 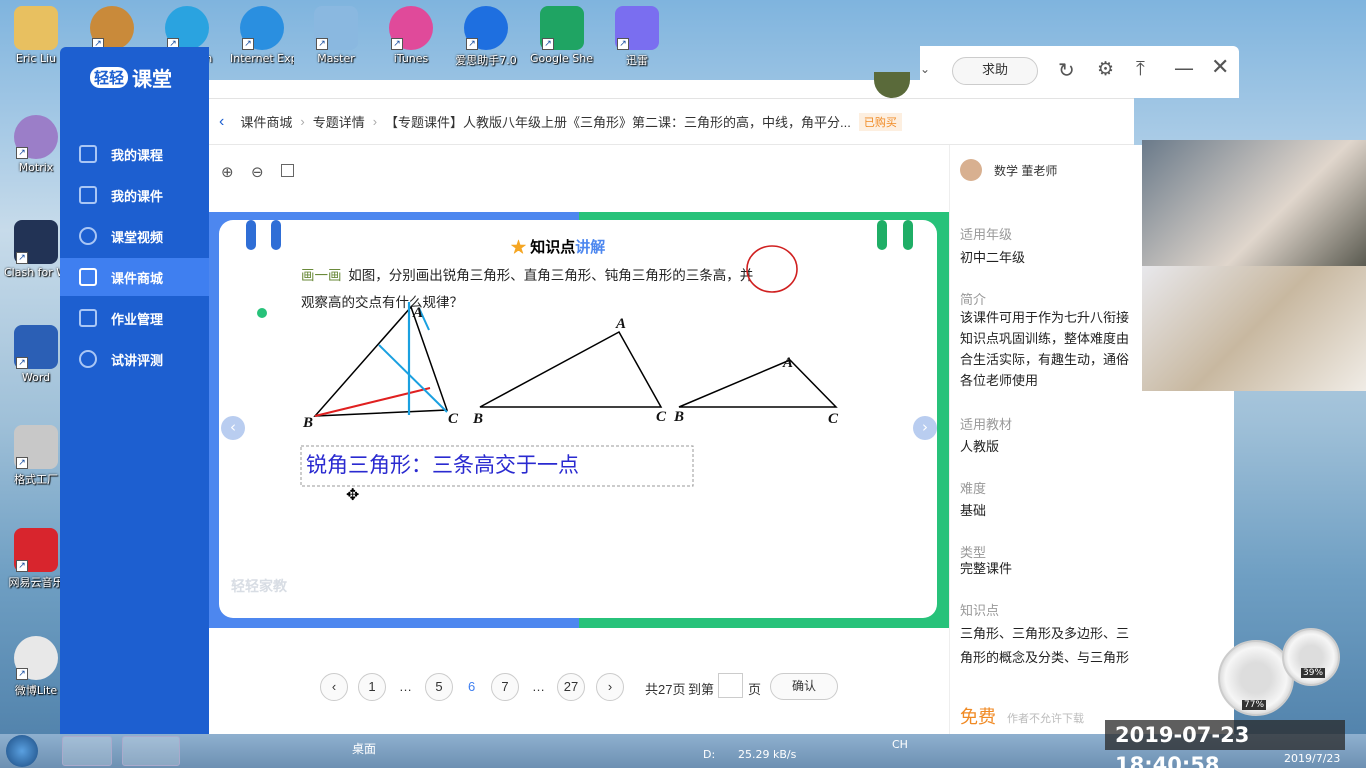 I want to click on memory-gauge: 39%, so click(x=1311, y=657).